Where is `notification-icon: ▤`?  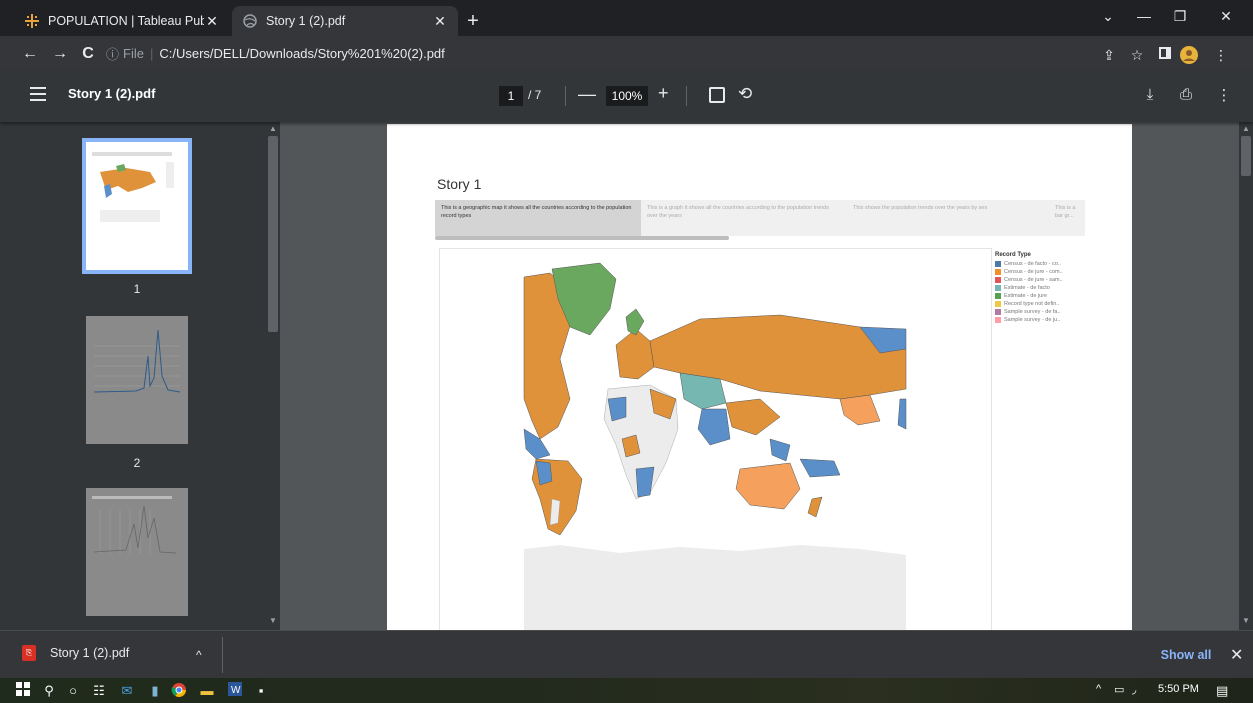 notification-icon: ▤ is located at coordinates (1222, 691).